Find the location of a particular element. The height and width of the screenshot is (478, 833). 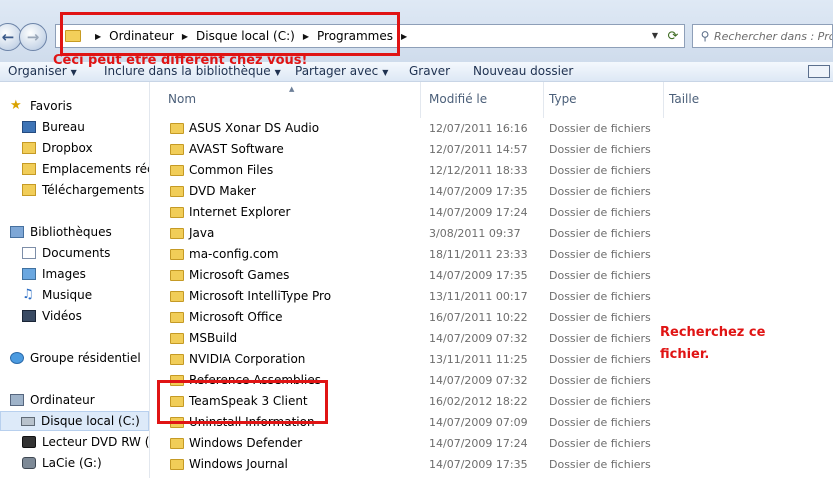

refresh-icon: ⟳ is located at coordinates (673, 36).